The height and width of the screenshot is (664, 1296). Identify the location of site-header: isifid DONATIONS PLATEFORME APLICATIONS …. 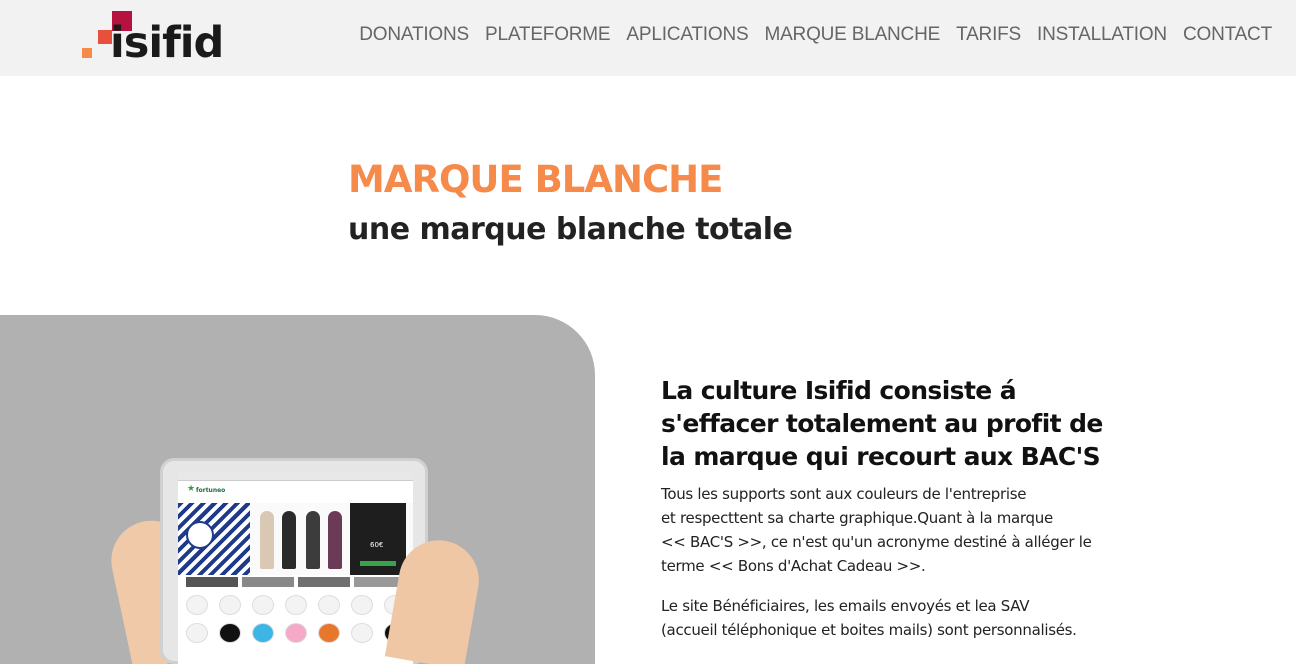
(648, 38).